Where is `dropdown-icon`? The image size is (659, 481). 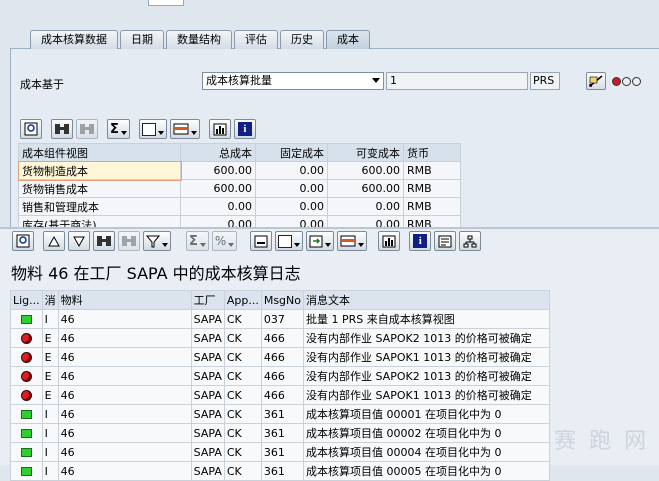
dropdown-icon is located at coordinates (193, 133).